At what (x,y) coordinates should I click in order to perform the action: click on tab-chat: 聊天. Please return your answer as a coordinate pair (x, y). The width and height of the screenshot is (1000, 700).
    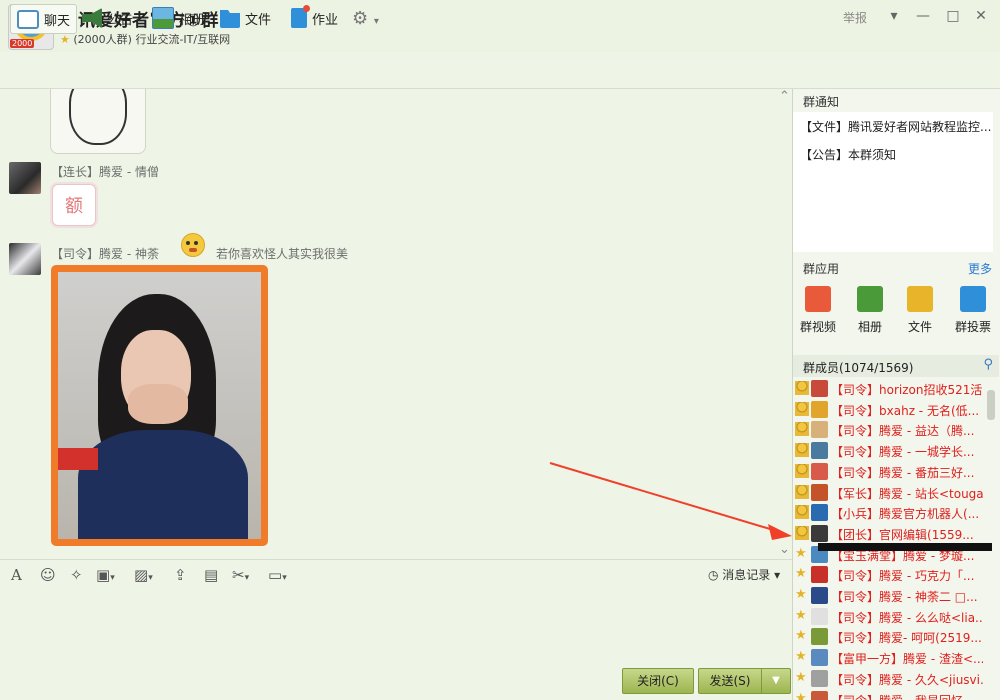
    Looking at the image, I should click on (44, 19).